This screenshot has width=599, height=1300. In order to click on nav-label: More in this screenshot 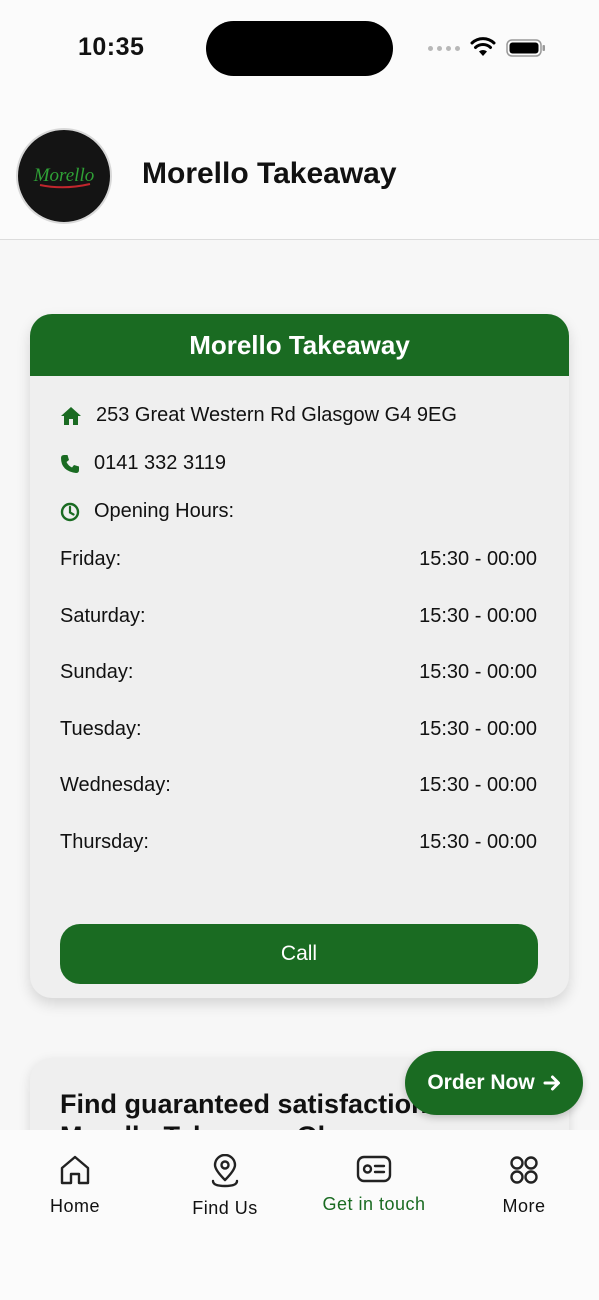, I will do `click(524, 1206)`.